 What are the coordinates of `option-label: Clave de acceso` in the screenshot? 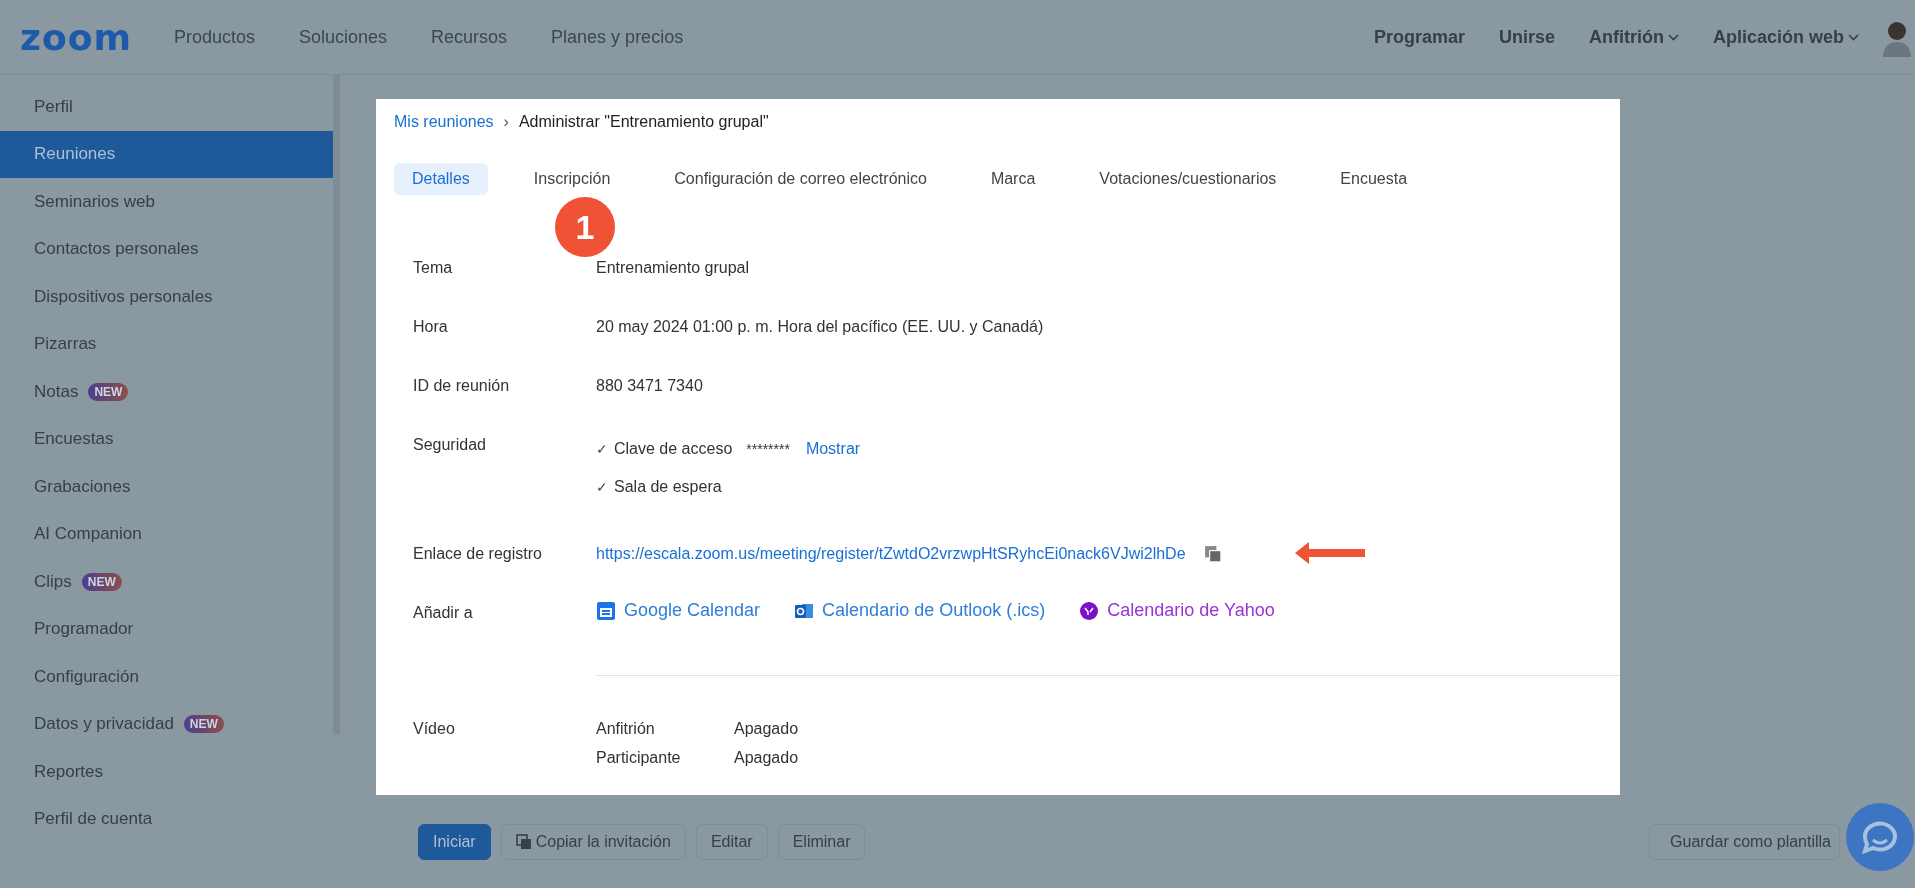 It's located at (673, 449).